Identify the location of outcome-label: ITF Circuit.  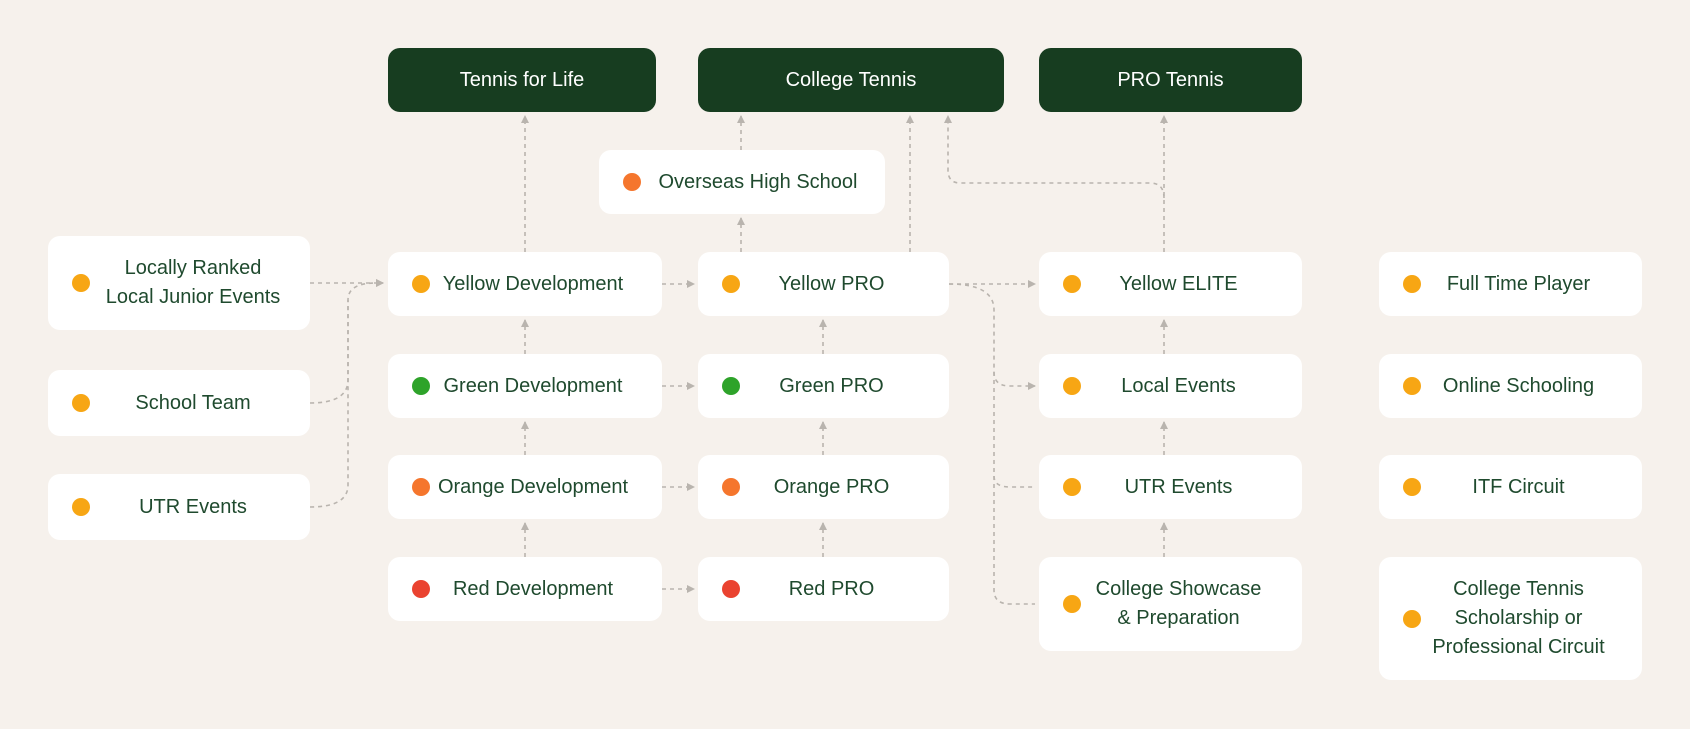
(1518, 486).